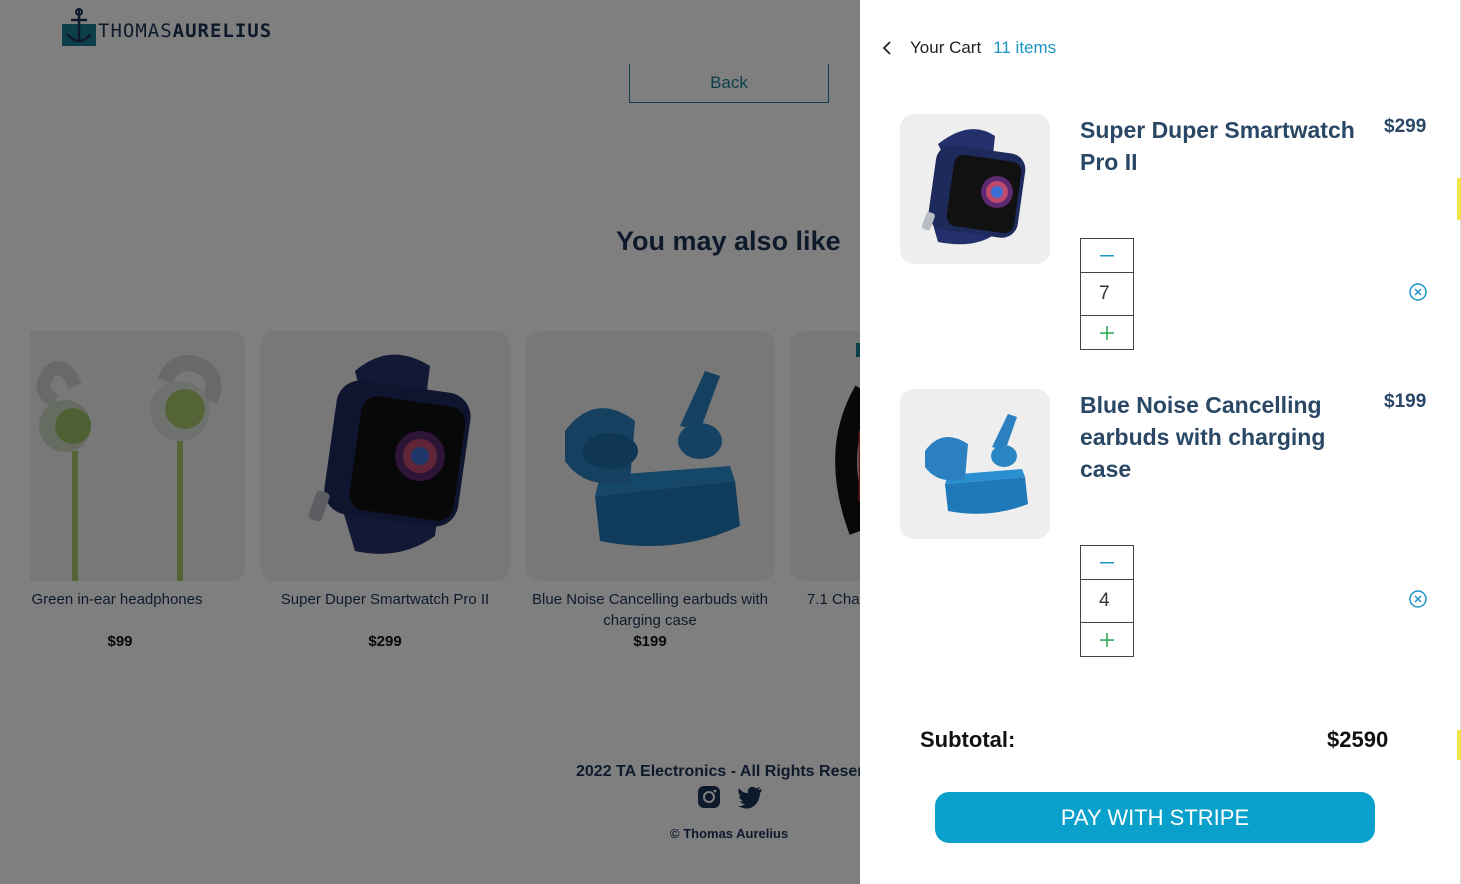  I want to click on quantity-value: 7, so click(1107, 294).